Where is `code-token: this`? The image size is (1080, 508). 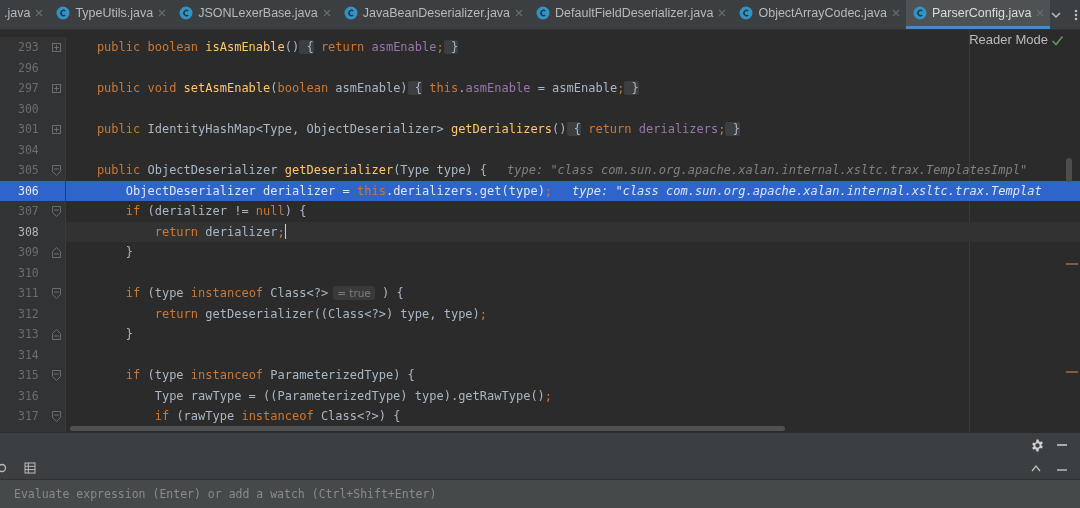 code-token: this is located at coordinates (443, 88).